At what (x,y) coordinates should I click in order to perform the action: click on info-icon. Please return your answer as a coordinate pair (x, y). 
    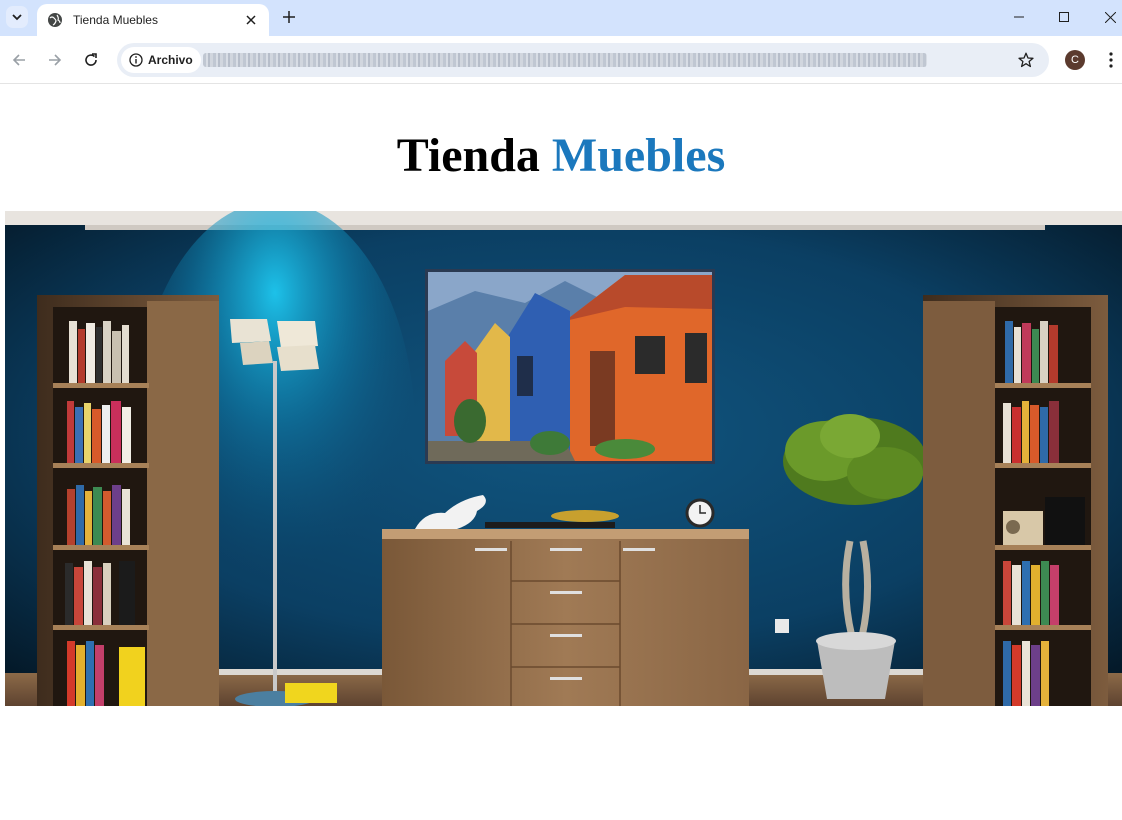
    Looking at the image, I should click on (136, 60).